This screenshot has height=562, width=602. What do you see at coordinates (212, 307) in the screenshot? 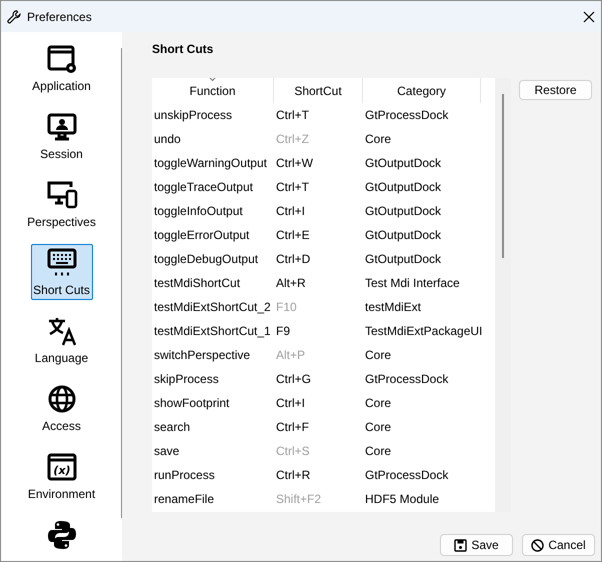
I see `table-cell-text: testMdiExtShortCut_2` at bounding box center [212, 307].